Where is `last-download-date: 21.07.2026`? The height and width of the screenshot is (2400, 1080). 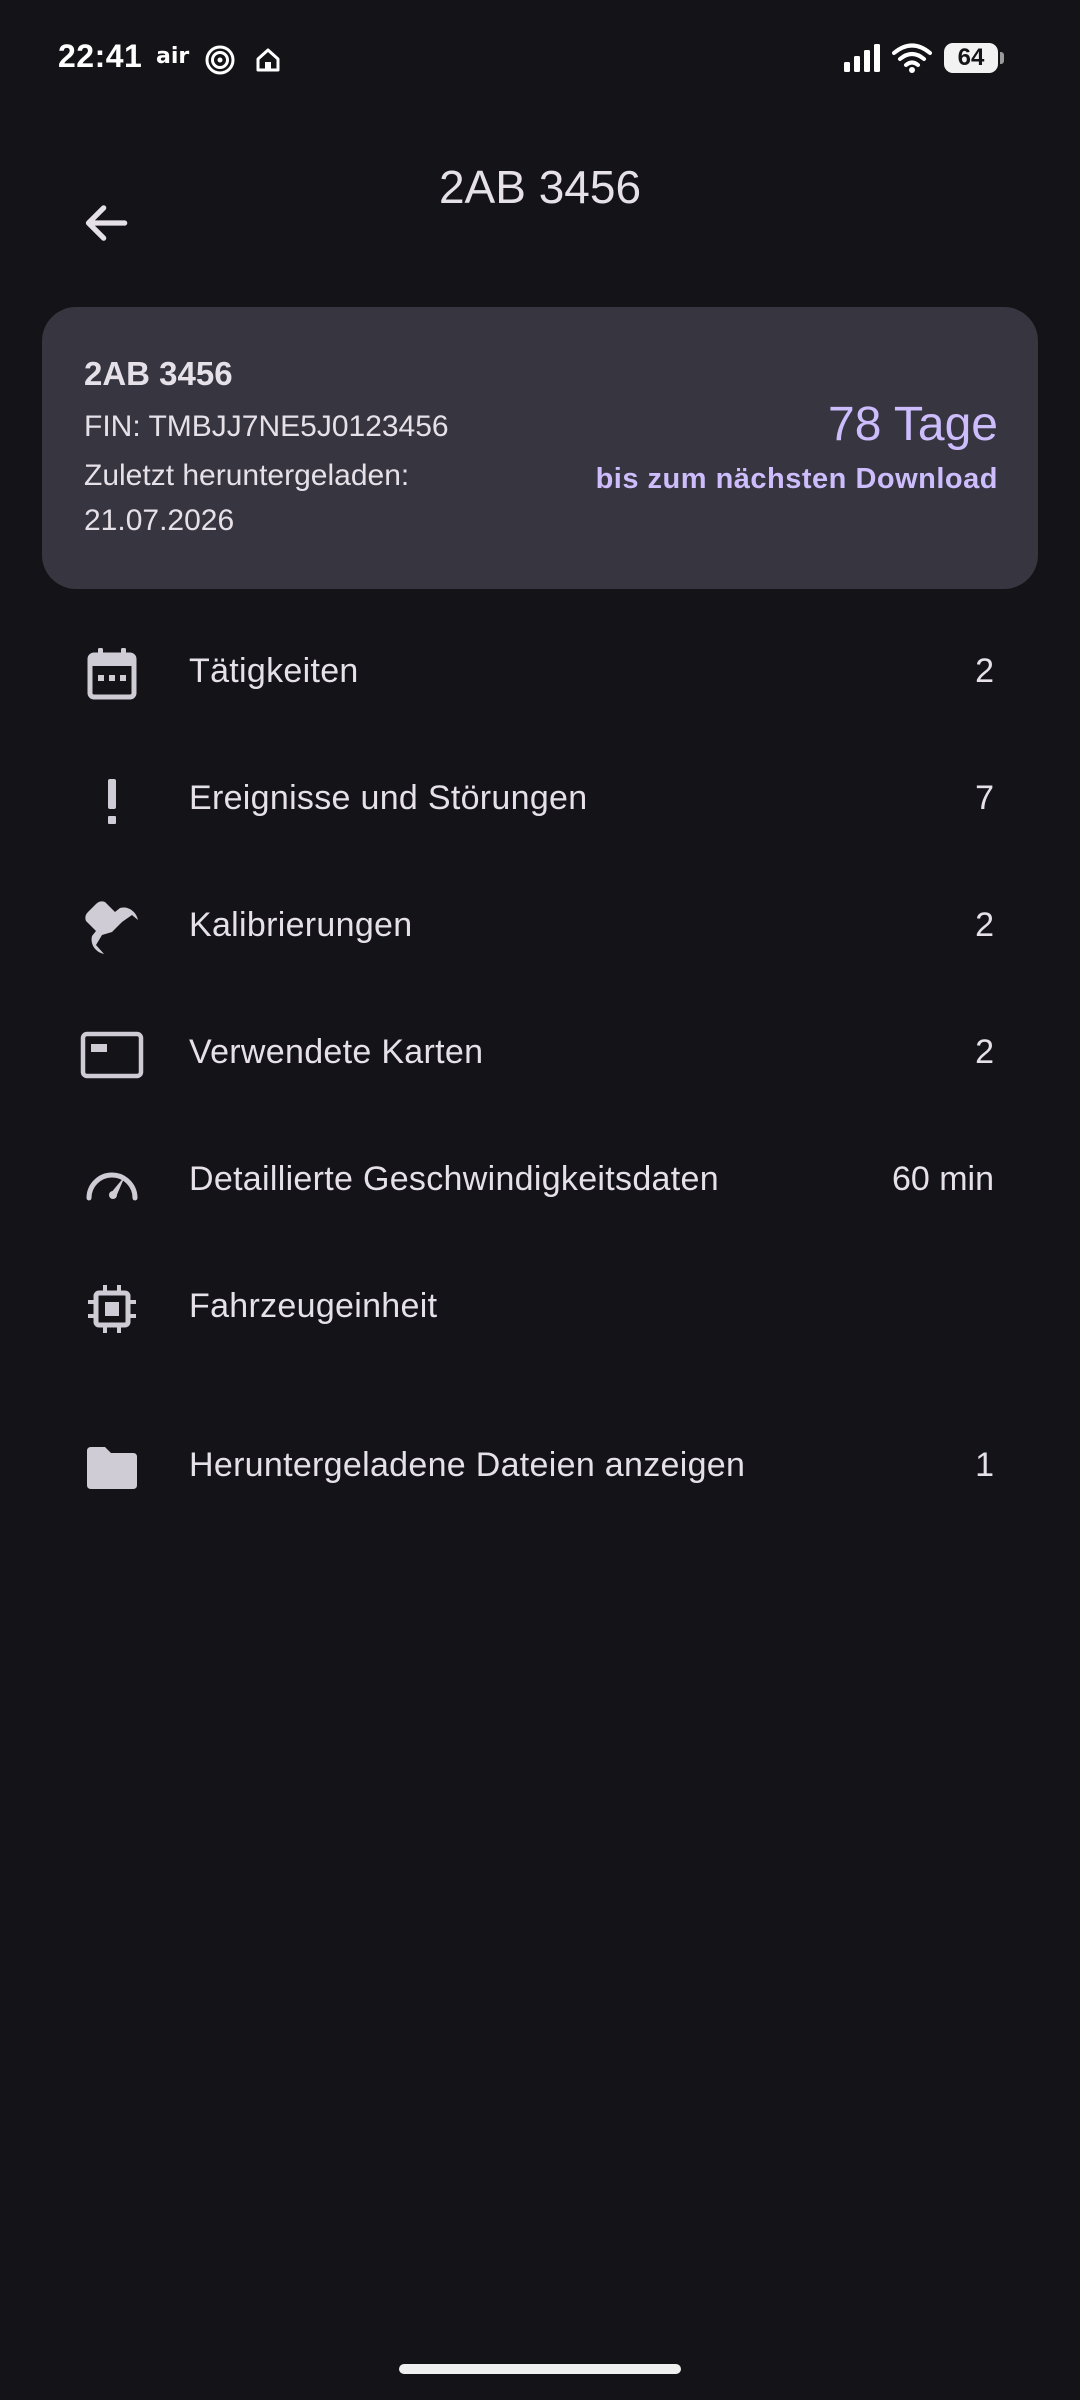
last-download-date: 21.07.2026 is located at coordinates (159, 520).